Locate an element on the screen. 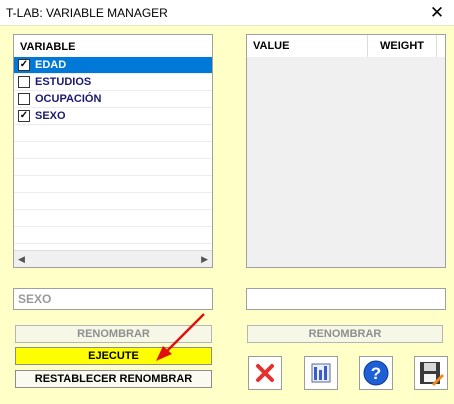 The image size is (454, 404). chart-bars-icon is located at coordinates (321, 373).